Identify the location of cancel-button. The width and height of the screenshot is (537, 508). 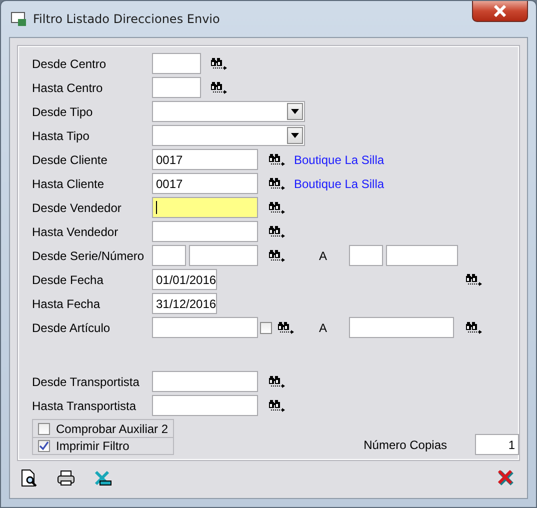
(506, 478).